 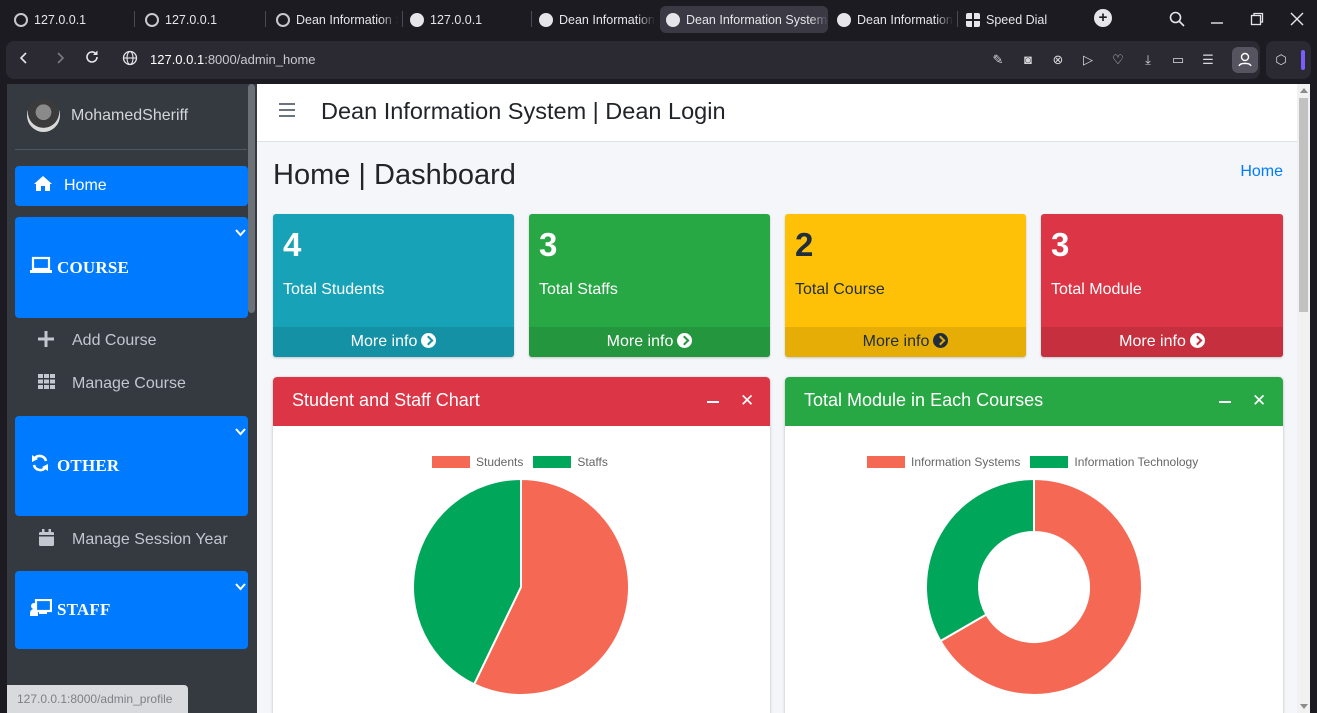 What do you see at coordinates (1028, 60) in the screenshot?
I see `camera-icon: ◙` at bounding box center [1028, 60].